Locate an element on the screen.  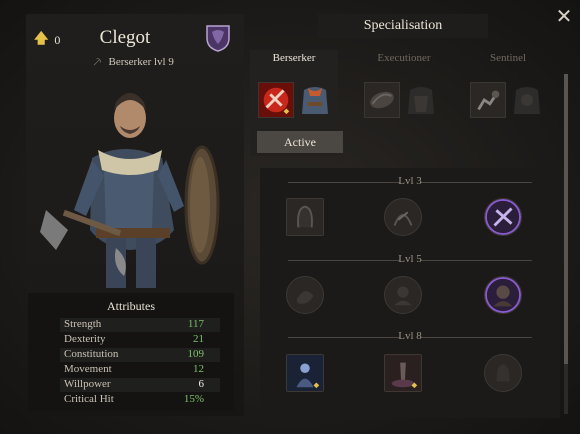
perk-points: 🡅 0 is located at coordinates (47, 40).